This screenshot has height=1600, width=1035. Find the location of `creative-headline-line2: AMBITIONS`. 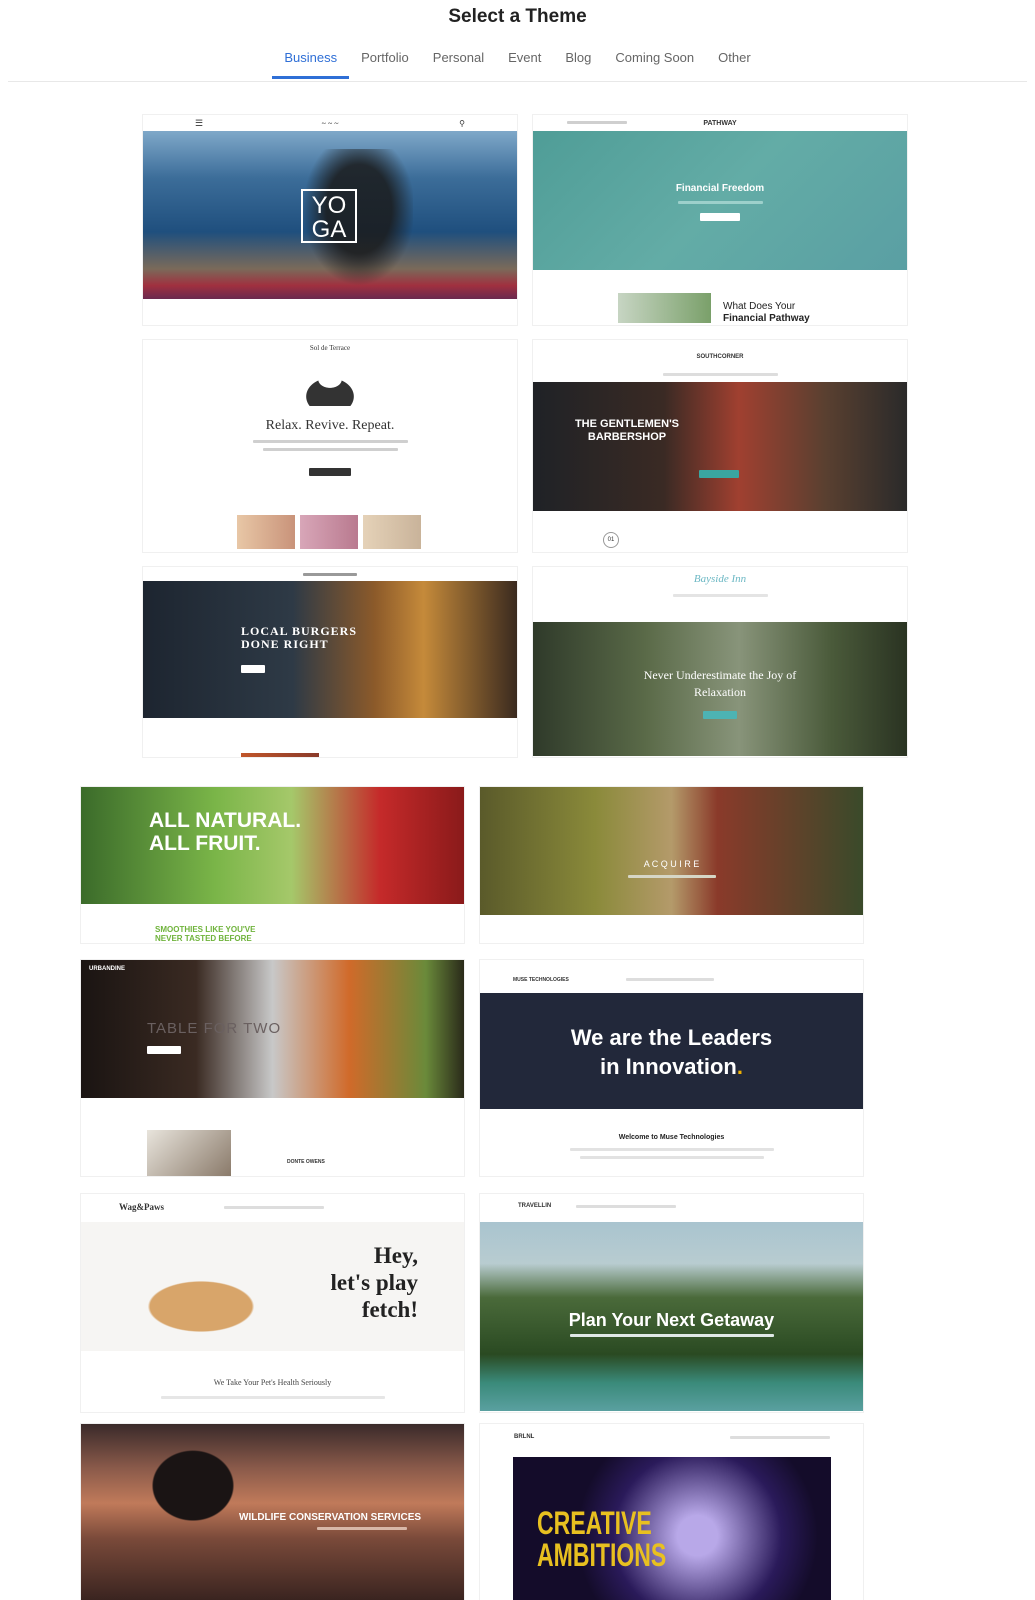

creative-headline-line2: AMBITIONS is located at coordinates (602, 1555).